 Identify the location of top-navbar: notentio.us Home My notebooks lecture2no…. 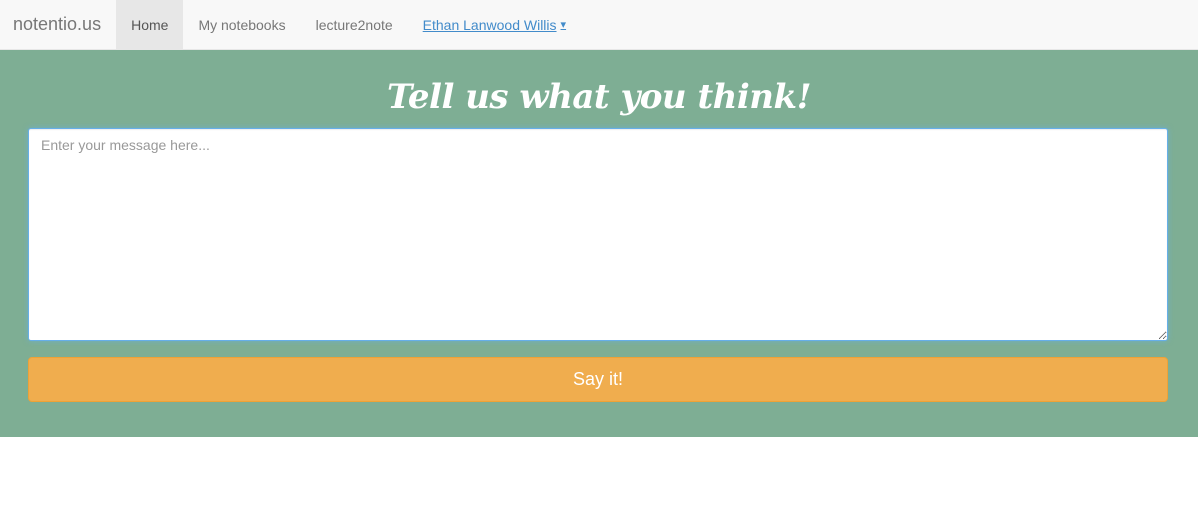
(599, 25).